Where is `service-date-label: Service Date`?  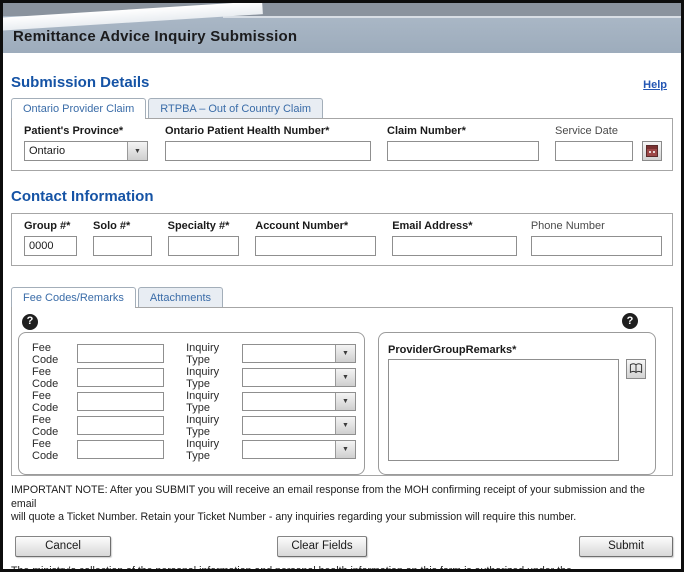 service-date-label: Service Date is located at coordinates (586, 131).